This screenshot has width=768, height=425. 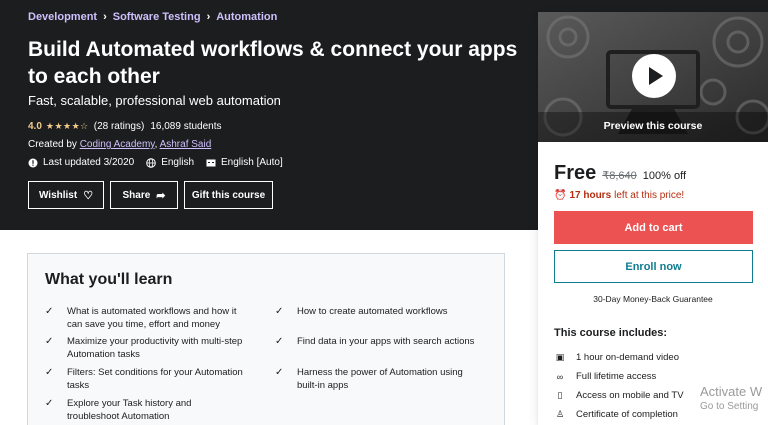 What do you see at coordinates (372, 311) in the screenshot?
I see `learn-item-text: How to create automated workflows` at bounding box center [372, 311].